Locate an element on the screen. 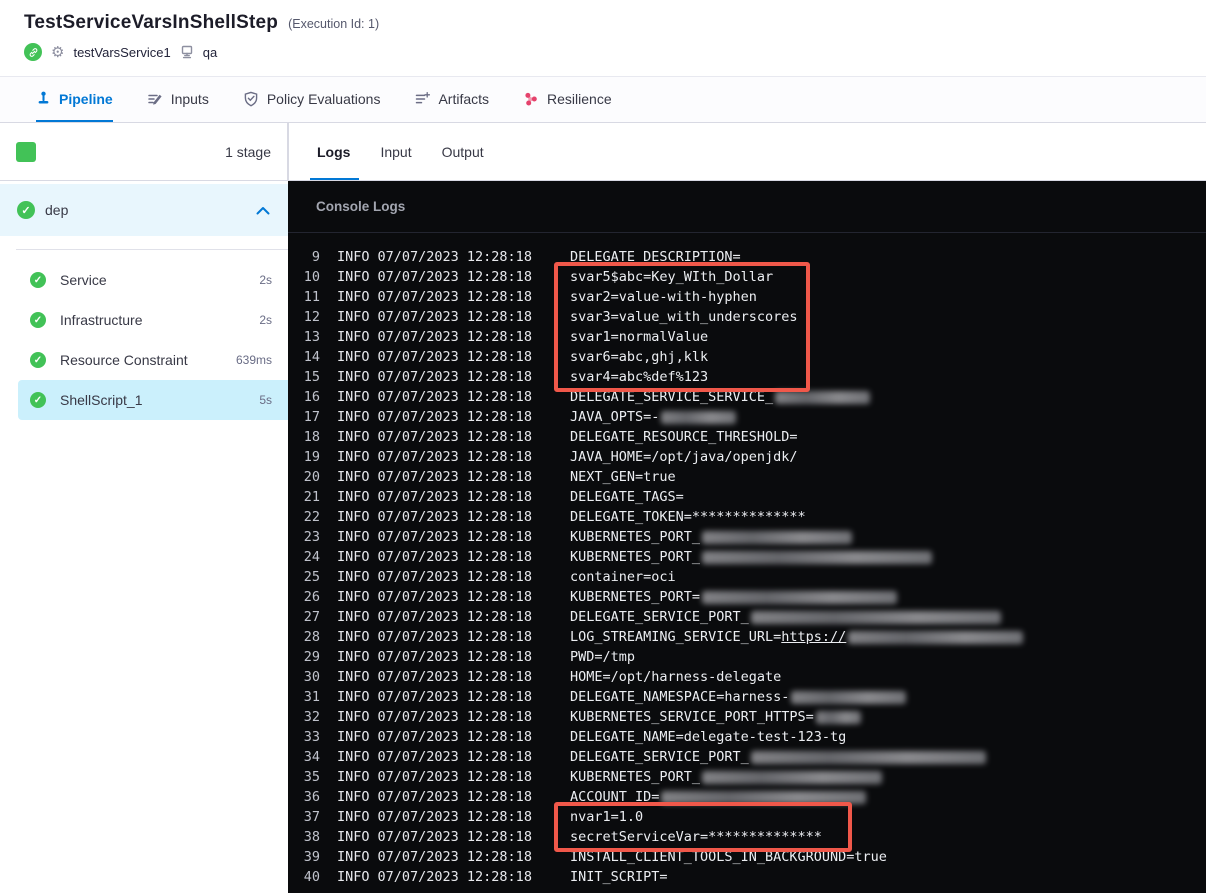 Image resolution: width=1206 pixels, height=893 pixels. log-line-number: 13 is located at coordinates (311, 337).